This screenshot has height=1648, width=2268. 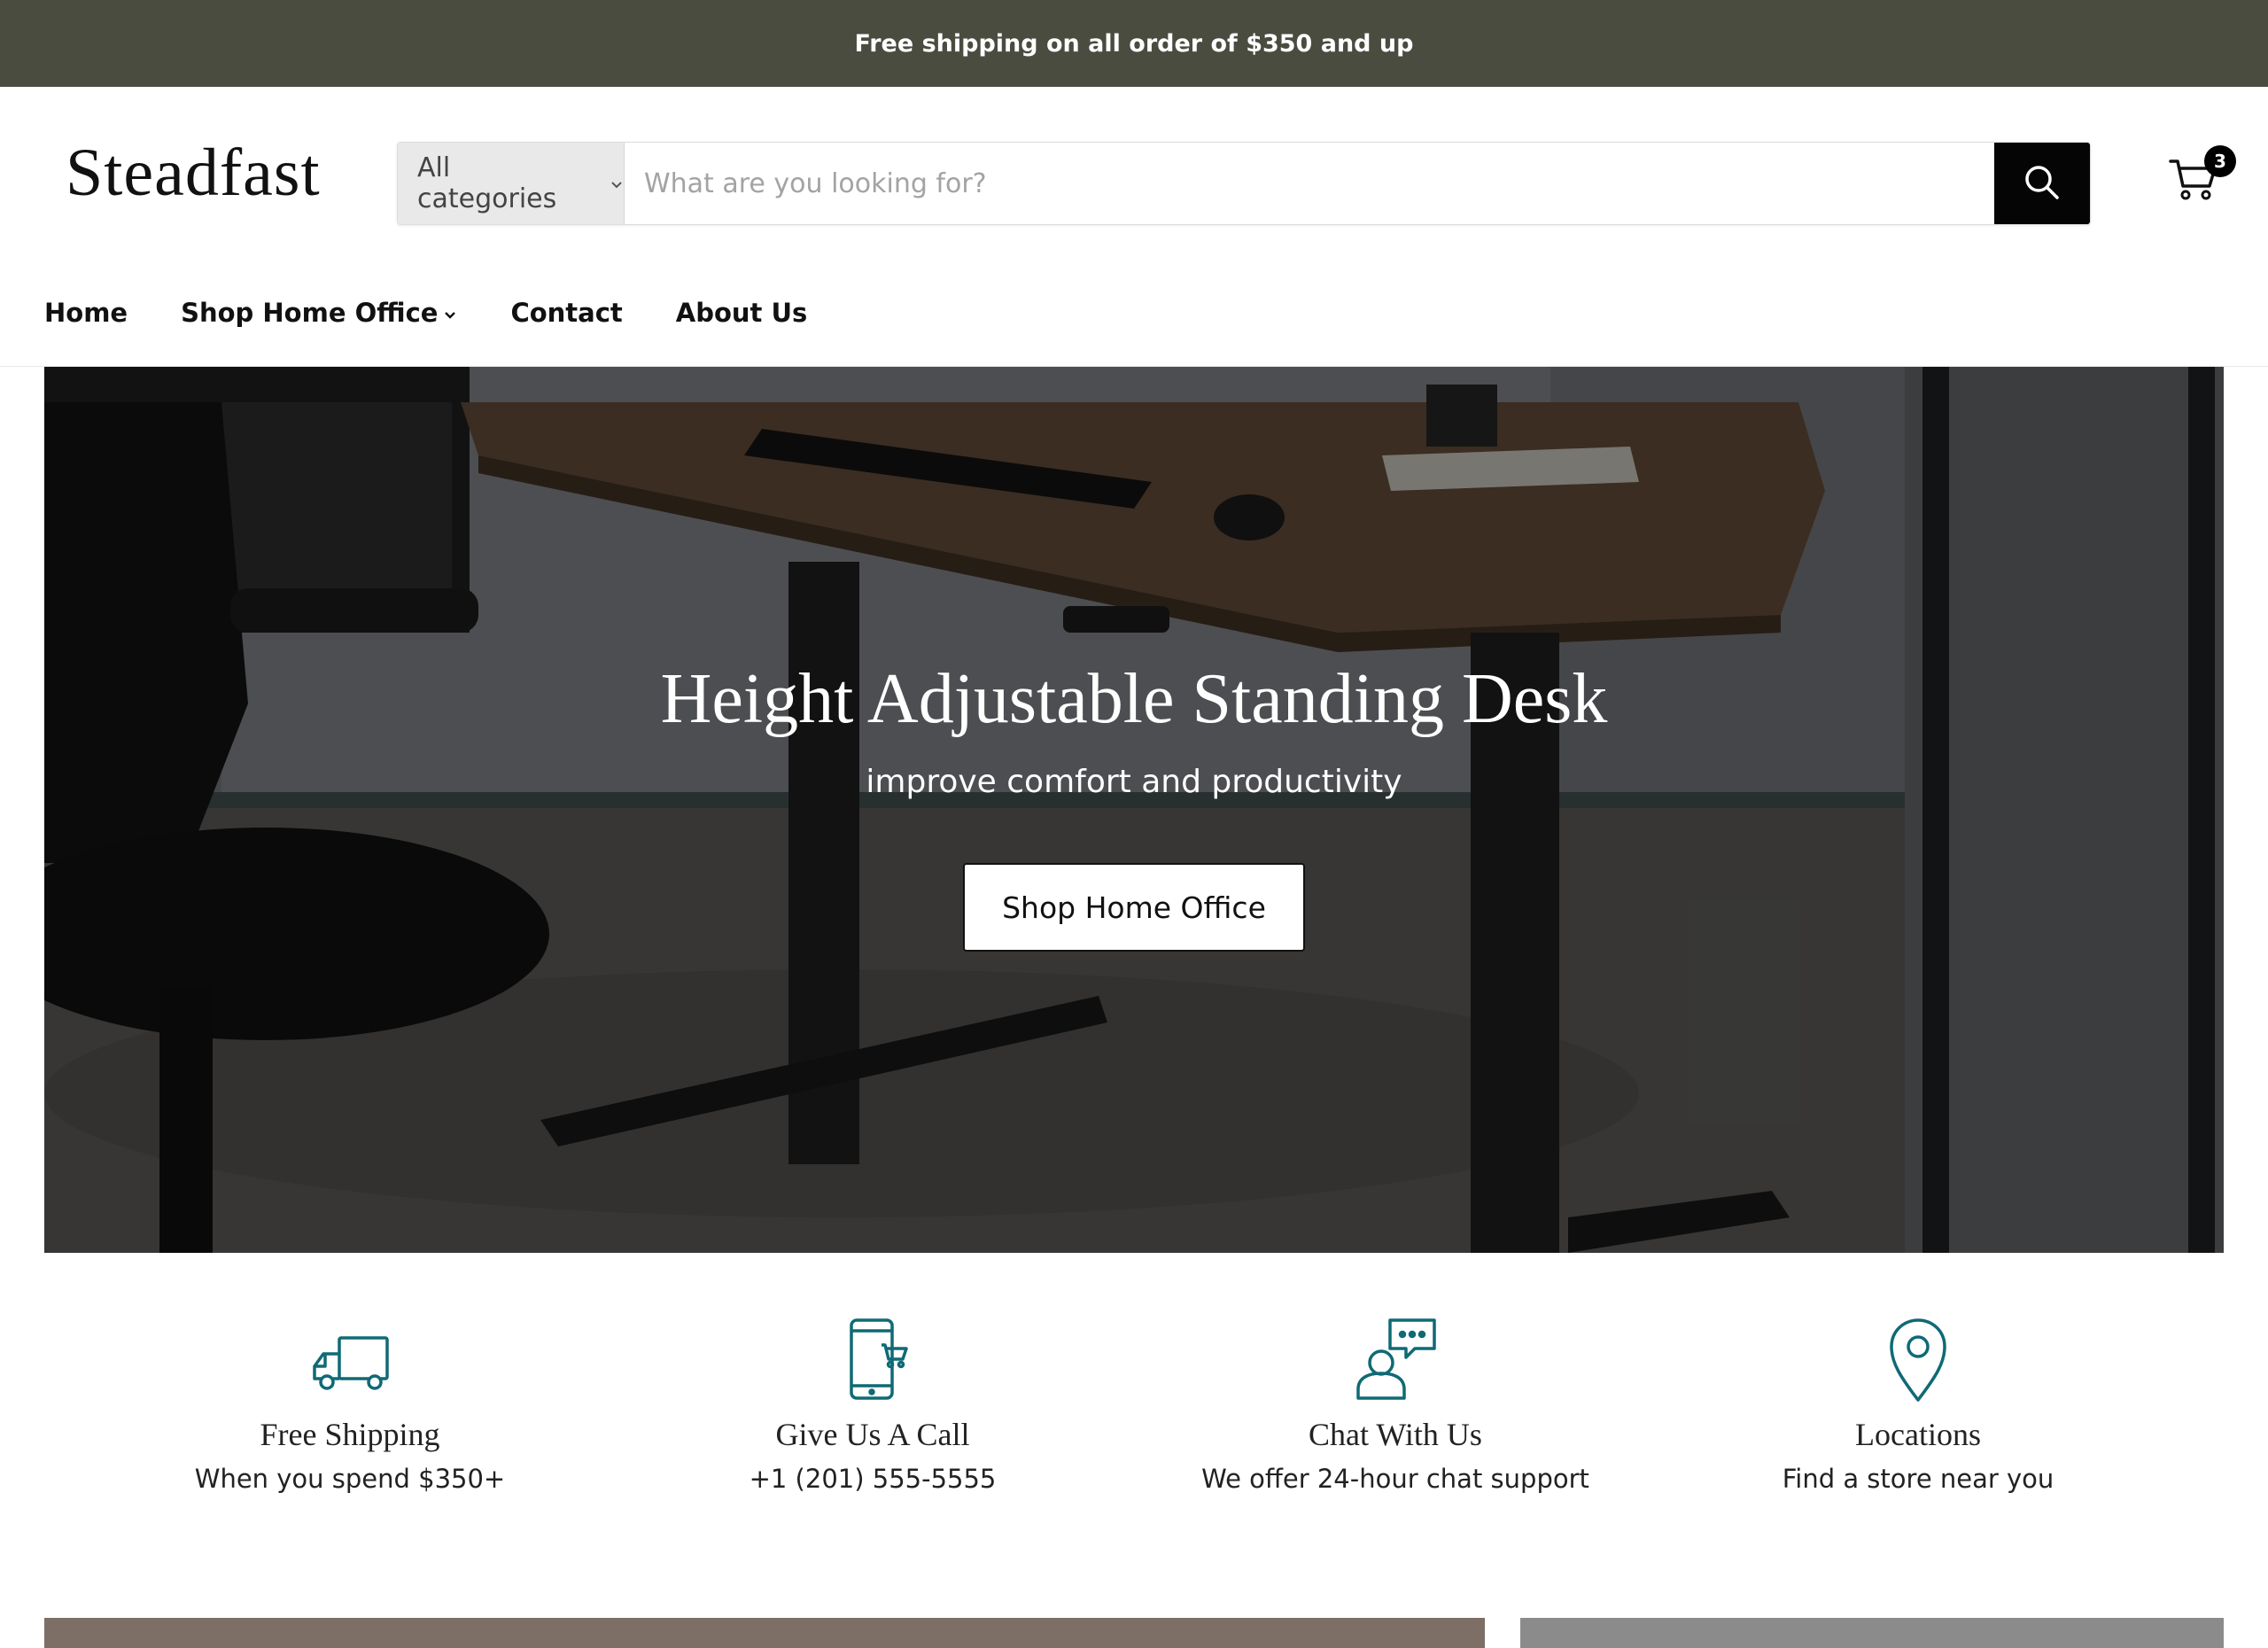 I want to click on feature-description: +1 (201) 555-5555, so click(x=873, y=1479).